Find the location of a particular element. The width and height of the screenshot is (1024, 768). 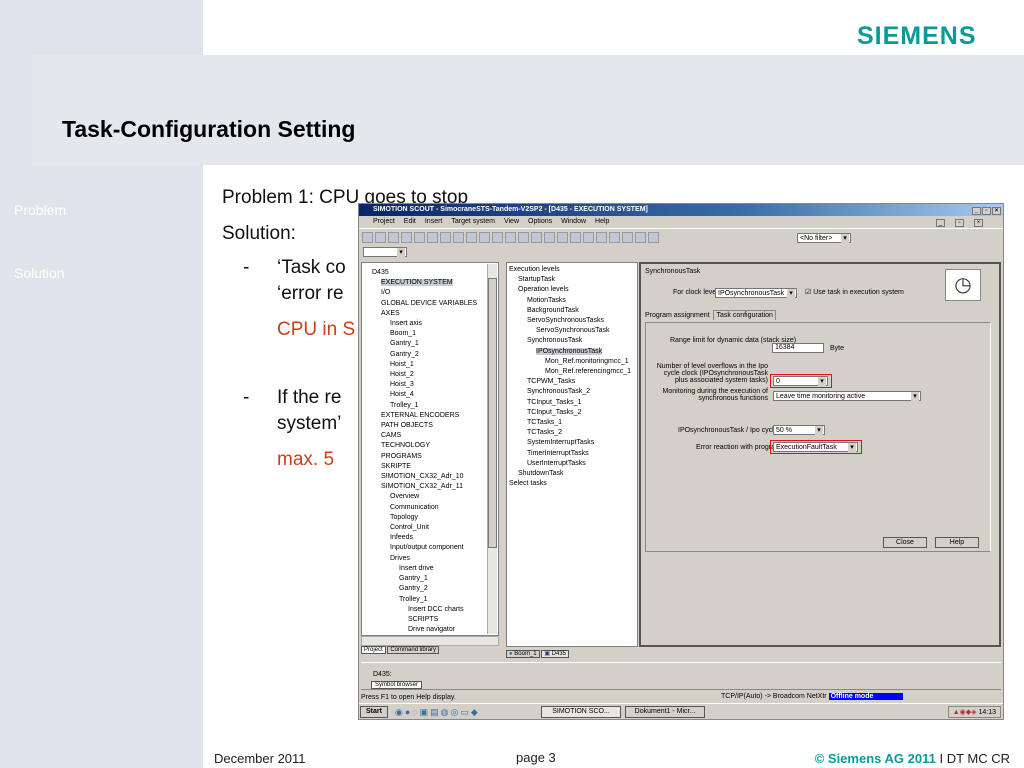

tab-task-configuration: Task configuration is located at coordinates (744, 315).